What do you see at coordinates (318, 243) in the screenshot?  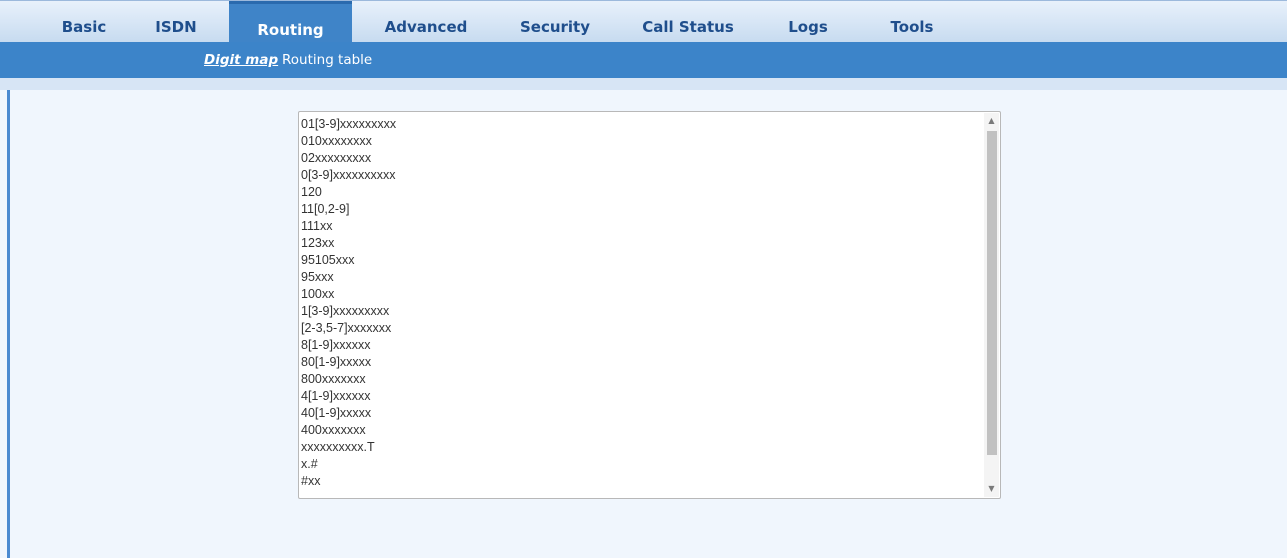 I see `digit-map-line: 123xx` at bounding box center [318, 243].